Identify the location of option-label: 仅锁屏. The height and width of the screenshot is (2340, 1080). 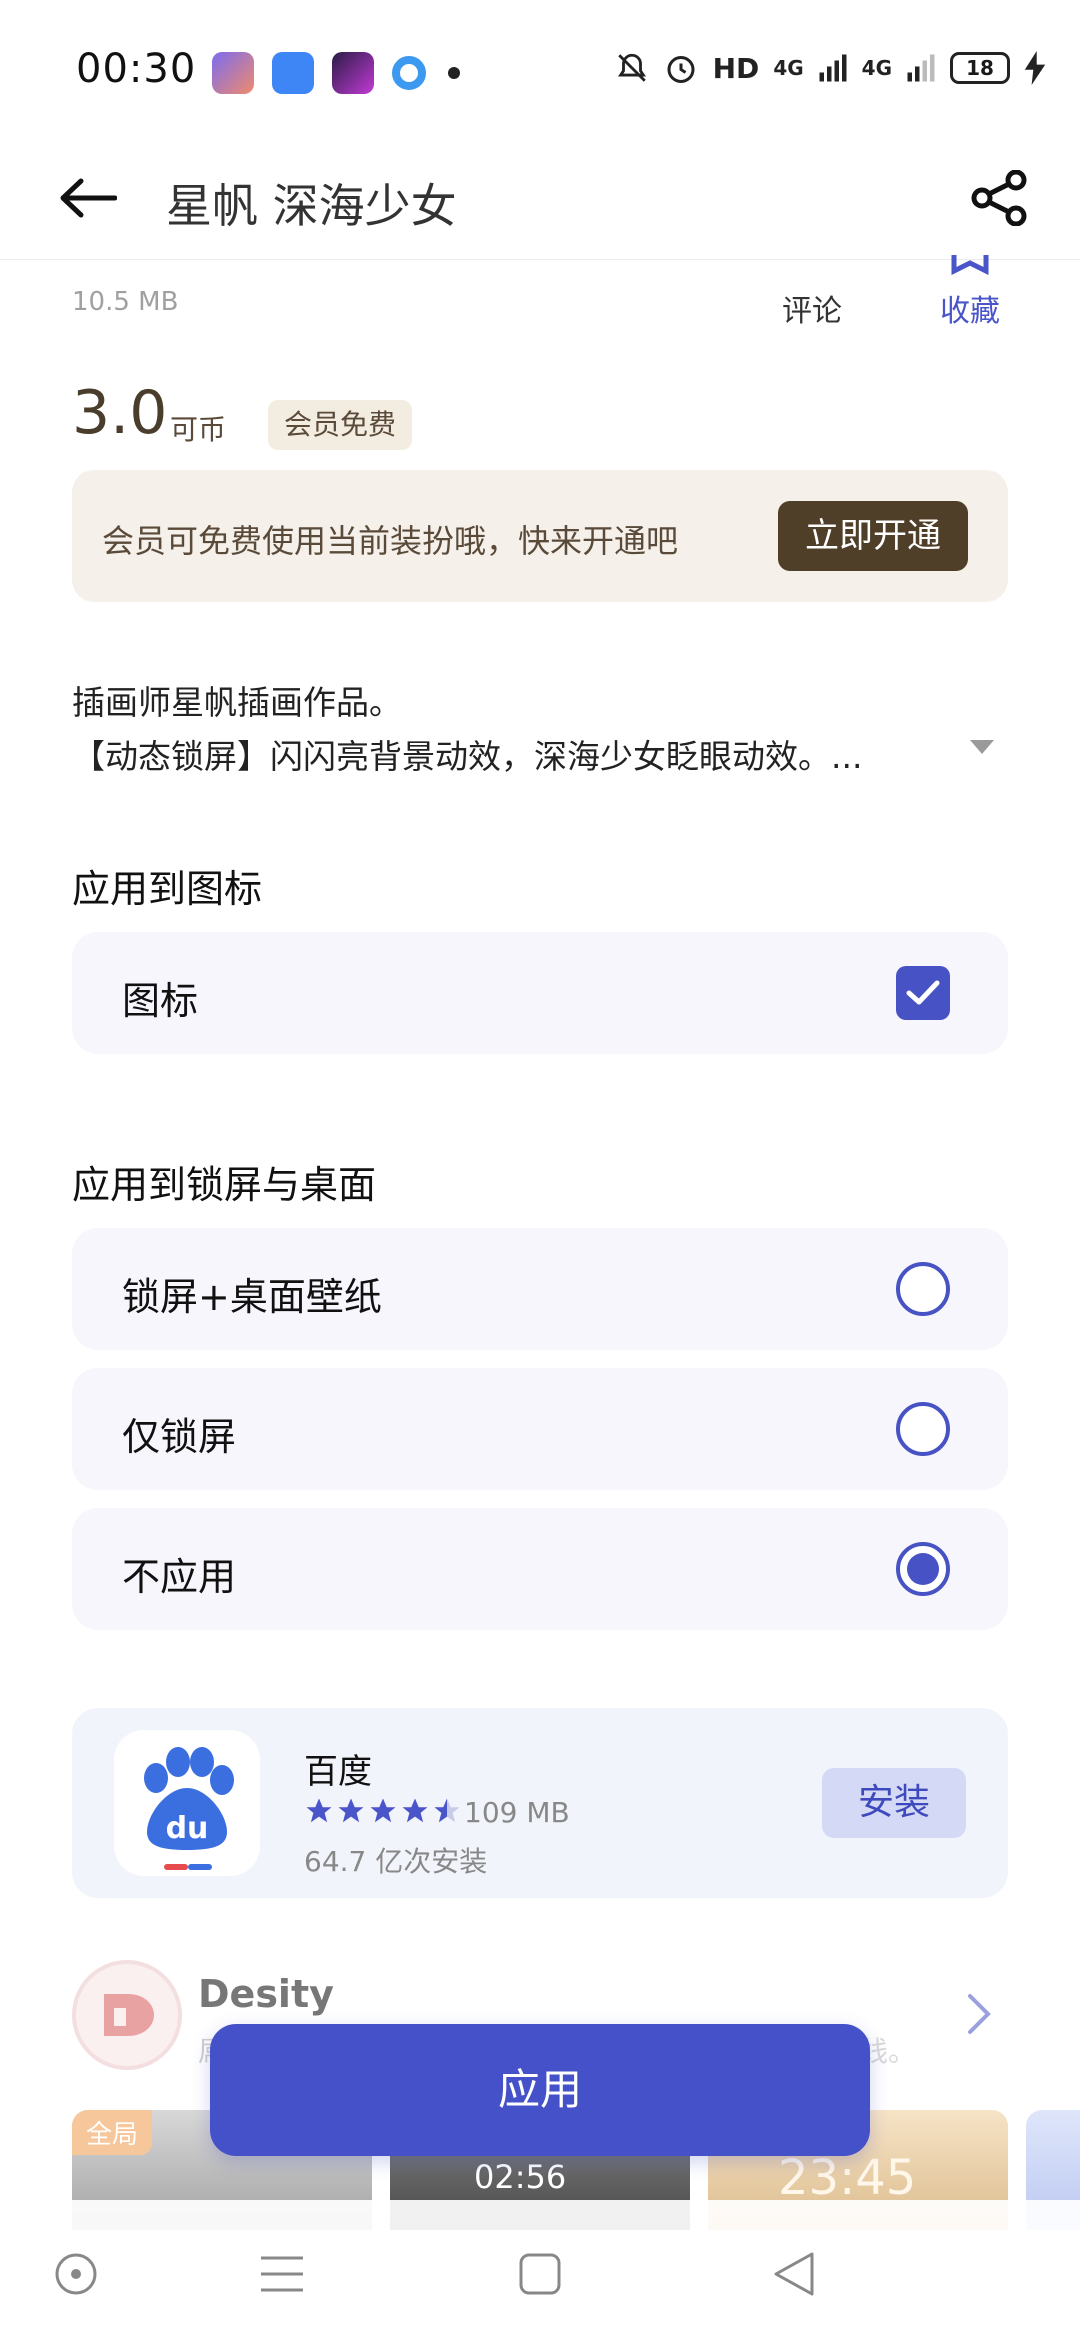
(179, 1437).